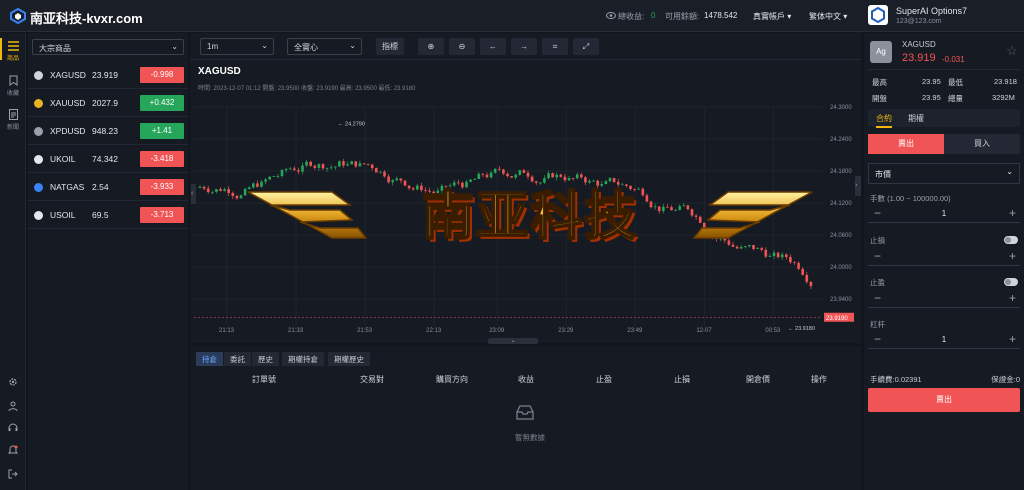 The width and height of the screenshot is (1024, 490). What do you see at coordinates (955, 82) in the screenshot?
I see `low-label: 最低` at bounding box center [955, 82].